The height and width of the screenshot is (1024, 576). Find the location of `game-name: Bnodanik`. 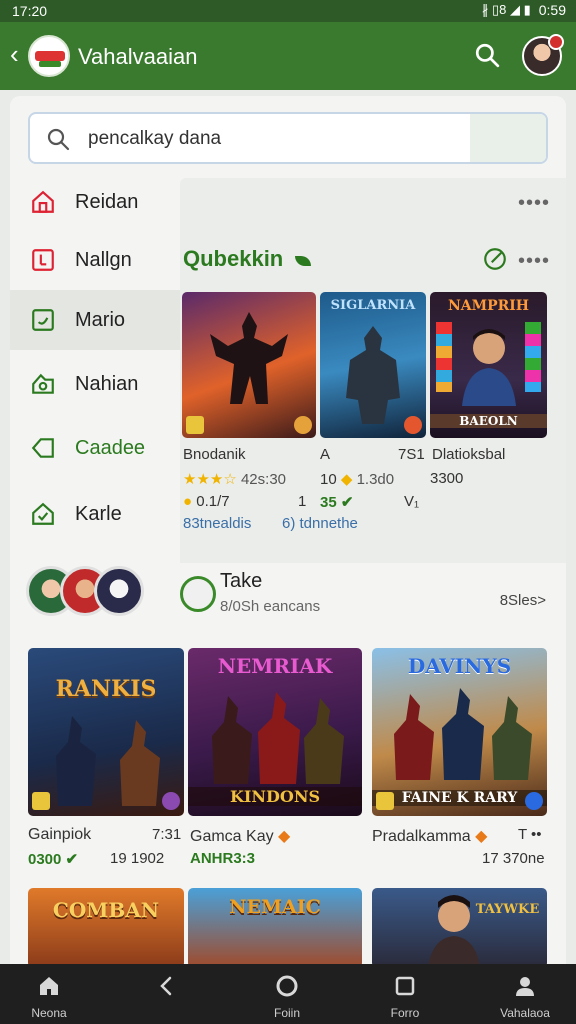

game-name: Bnodanik is located at coordinates (214, 454).